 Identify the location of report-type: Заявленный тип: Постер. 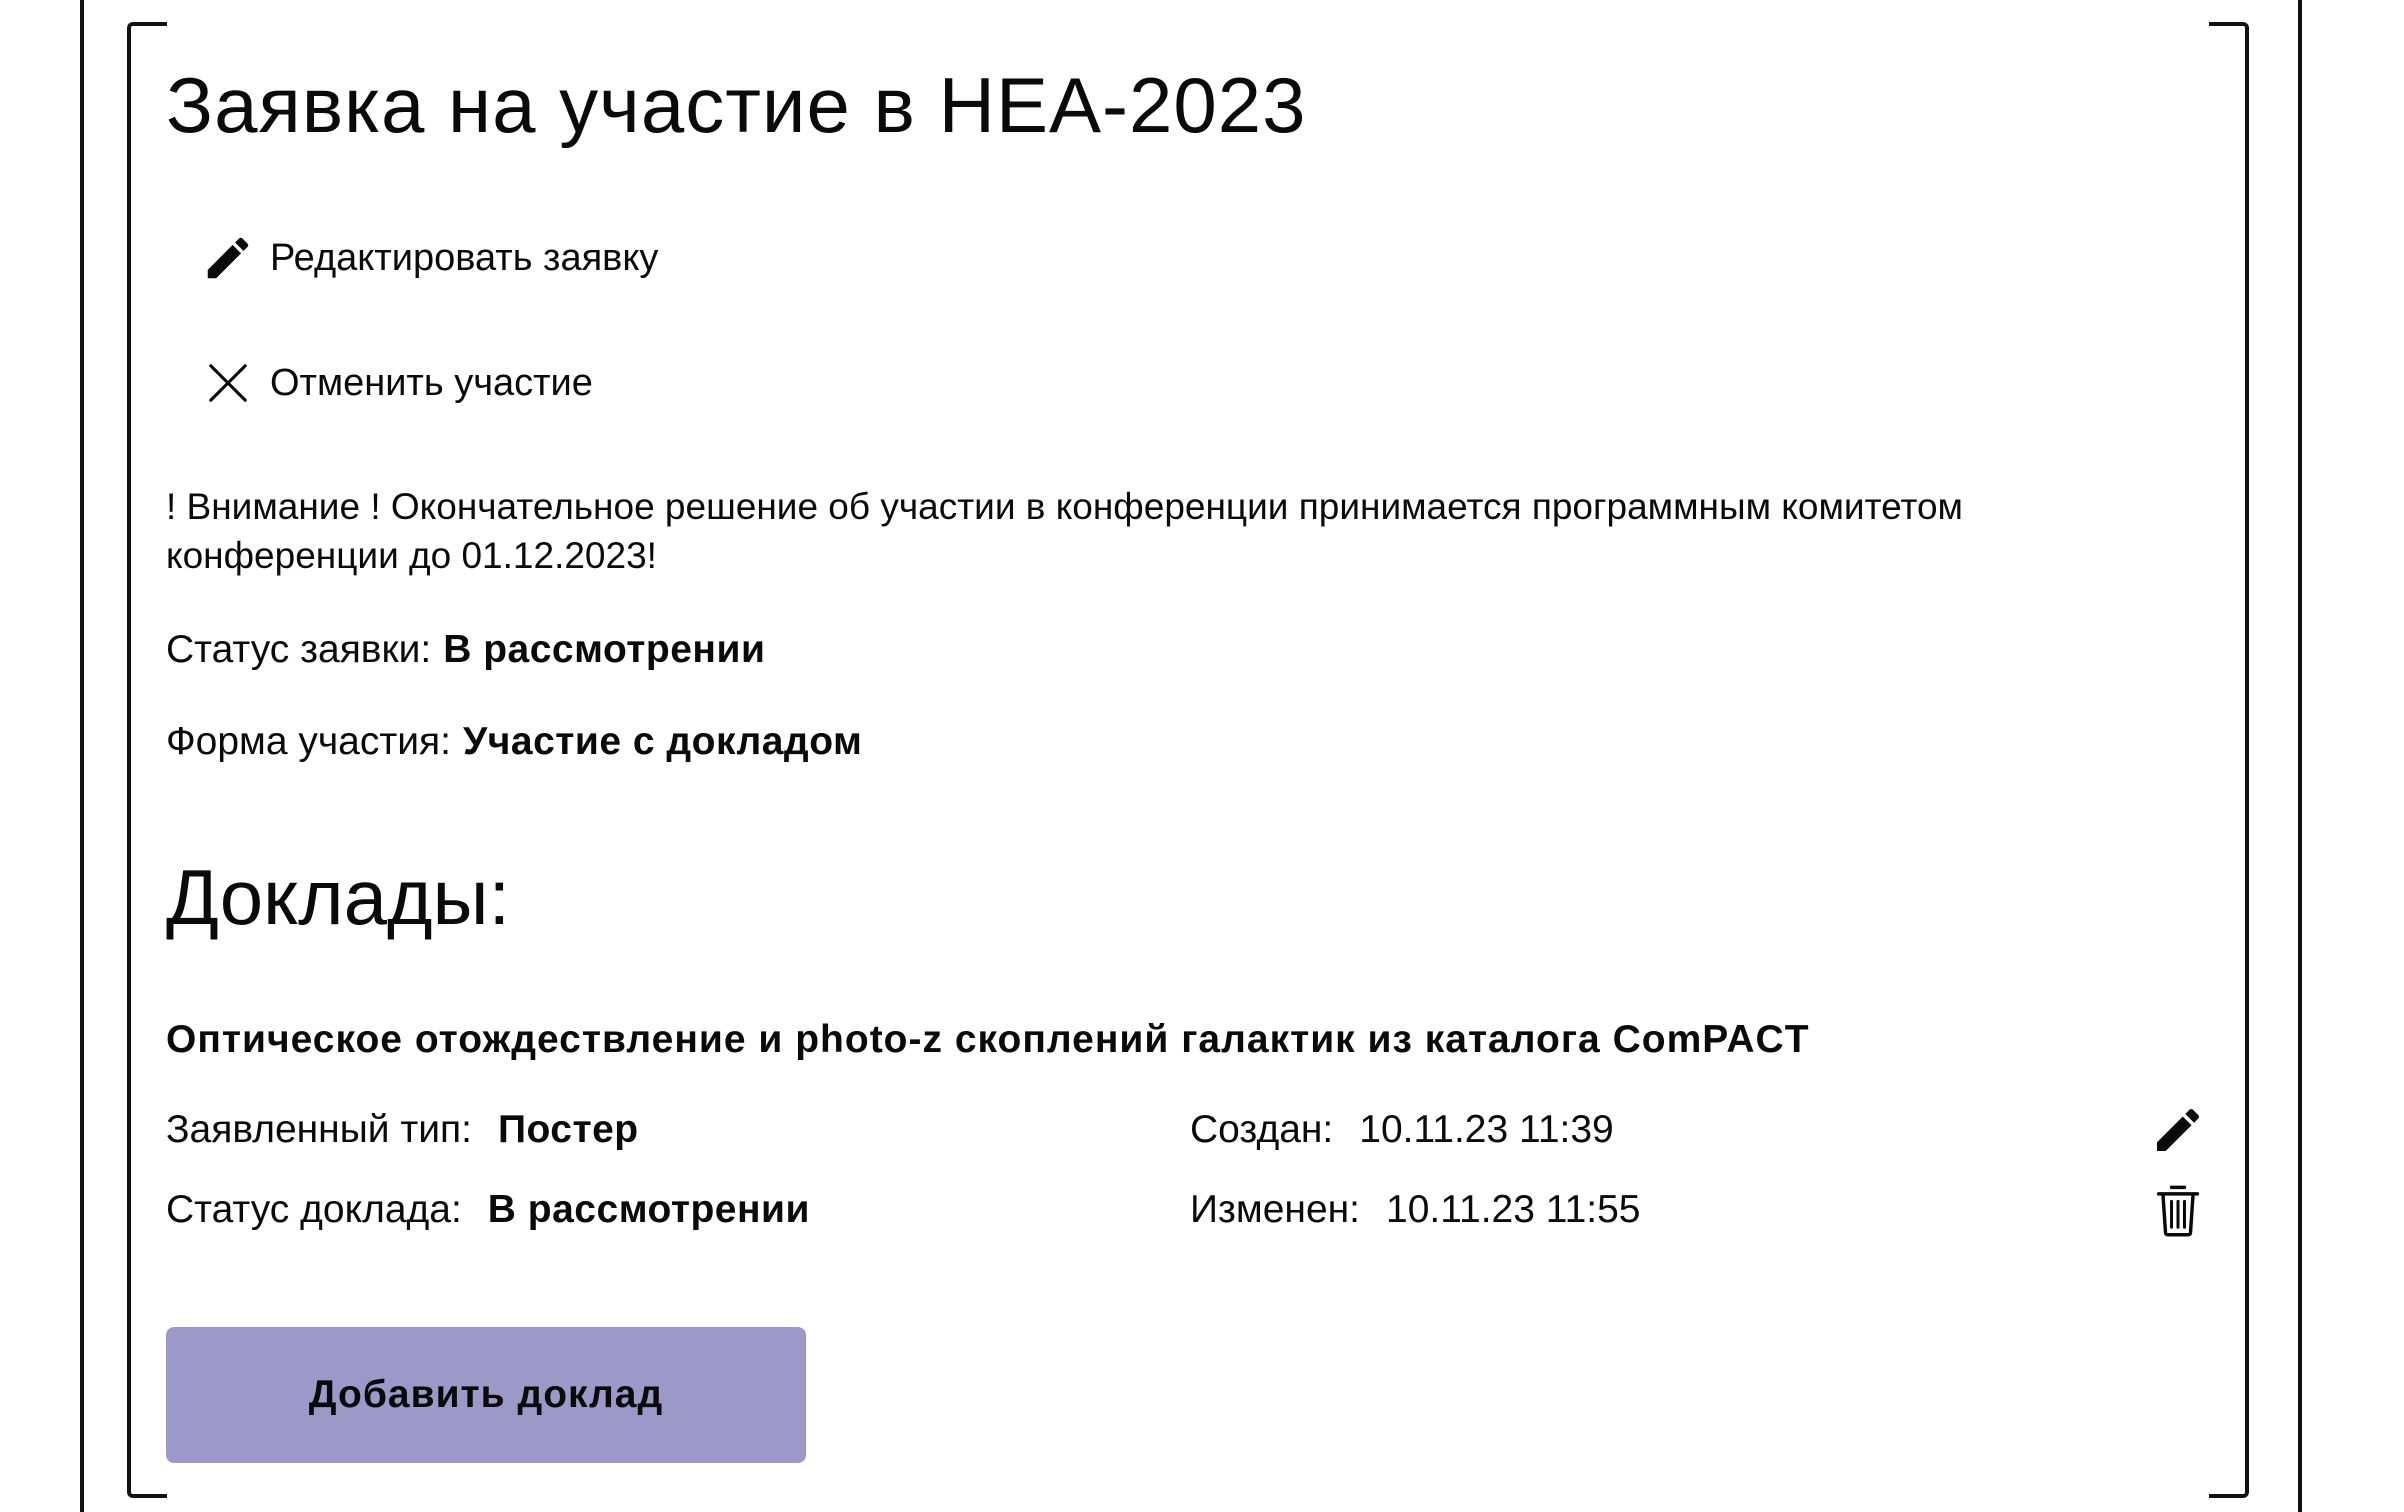
(402, 1130).